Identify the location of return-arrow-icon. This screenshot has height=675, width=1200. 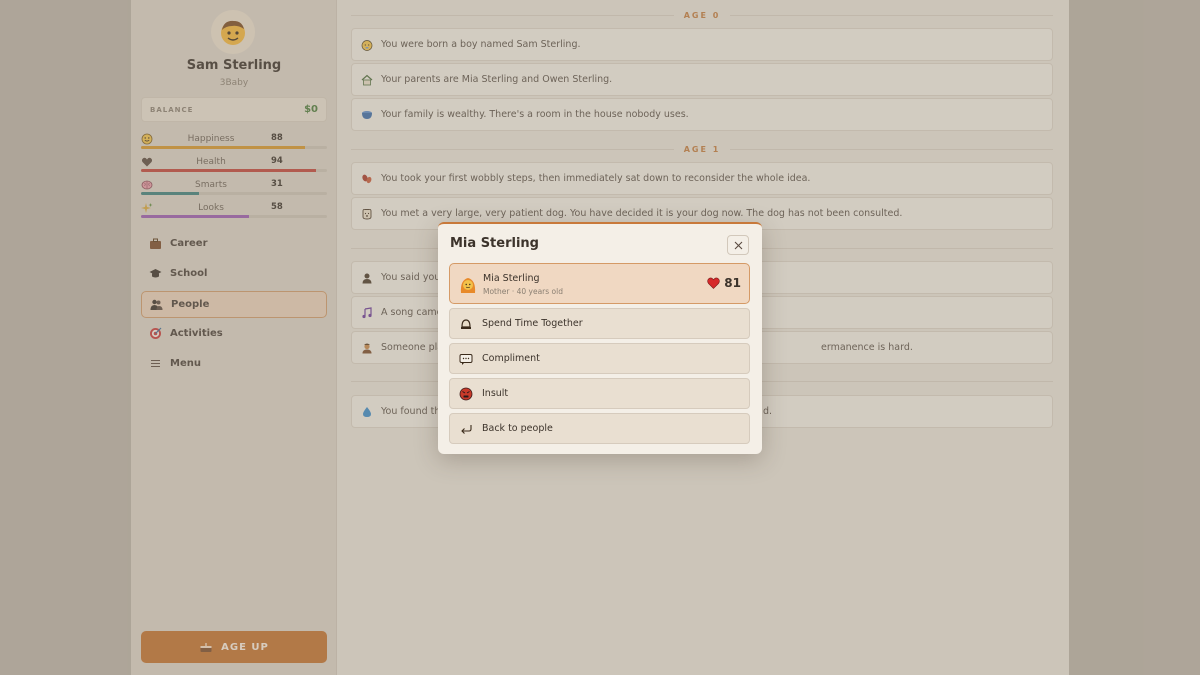
(466, 429).